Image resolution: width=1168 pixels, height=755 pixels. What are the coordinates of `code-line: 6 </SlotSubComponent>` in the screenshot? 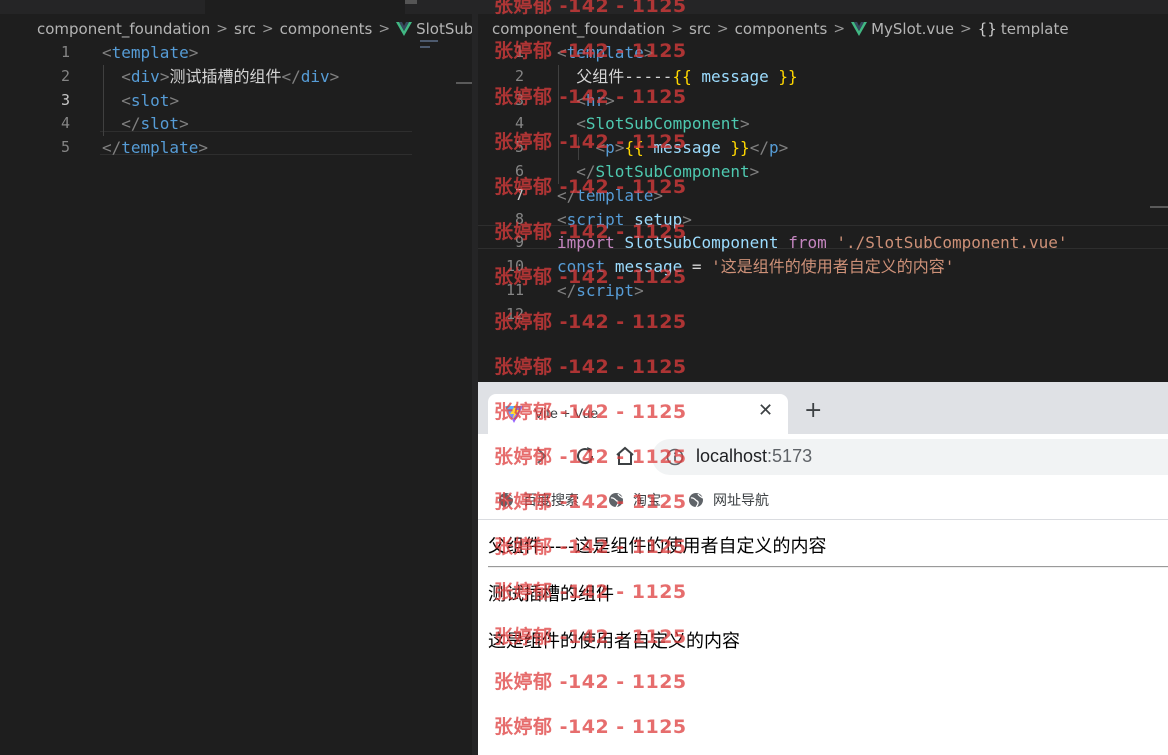 It's located at (823, 172).